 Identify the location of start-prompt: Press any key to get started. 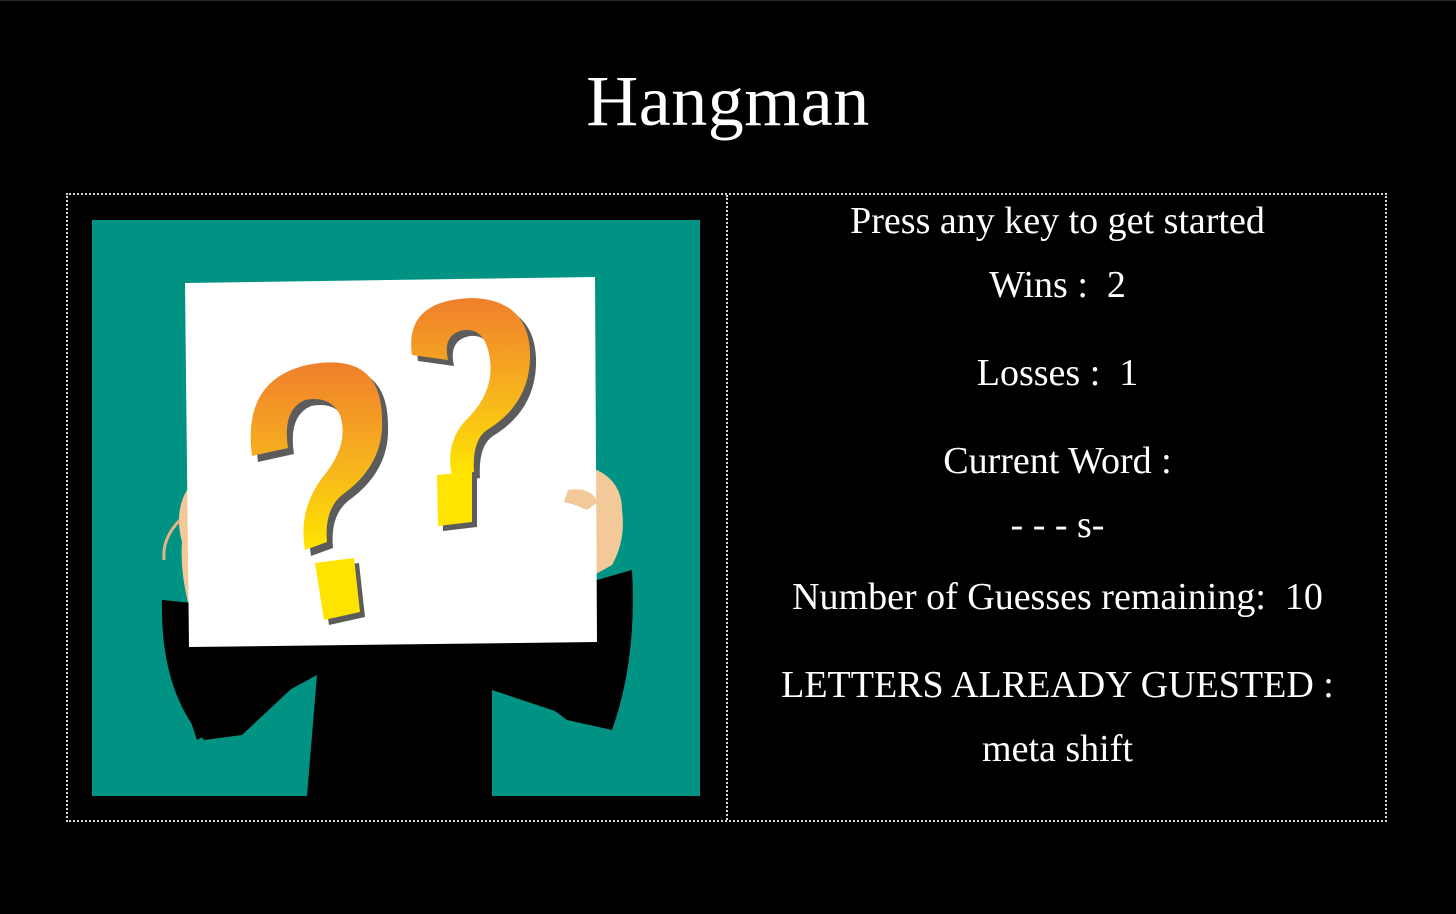
(1057, 221).